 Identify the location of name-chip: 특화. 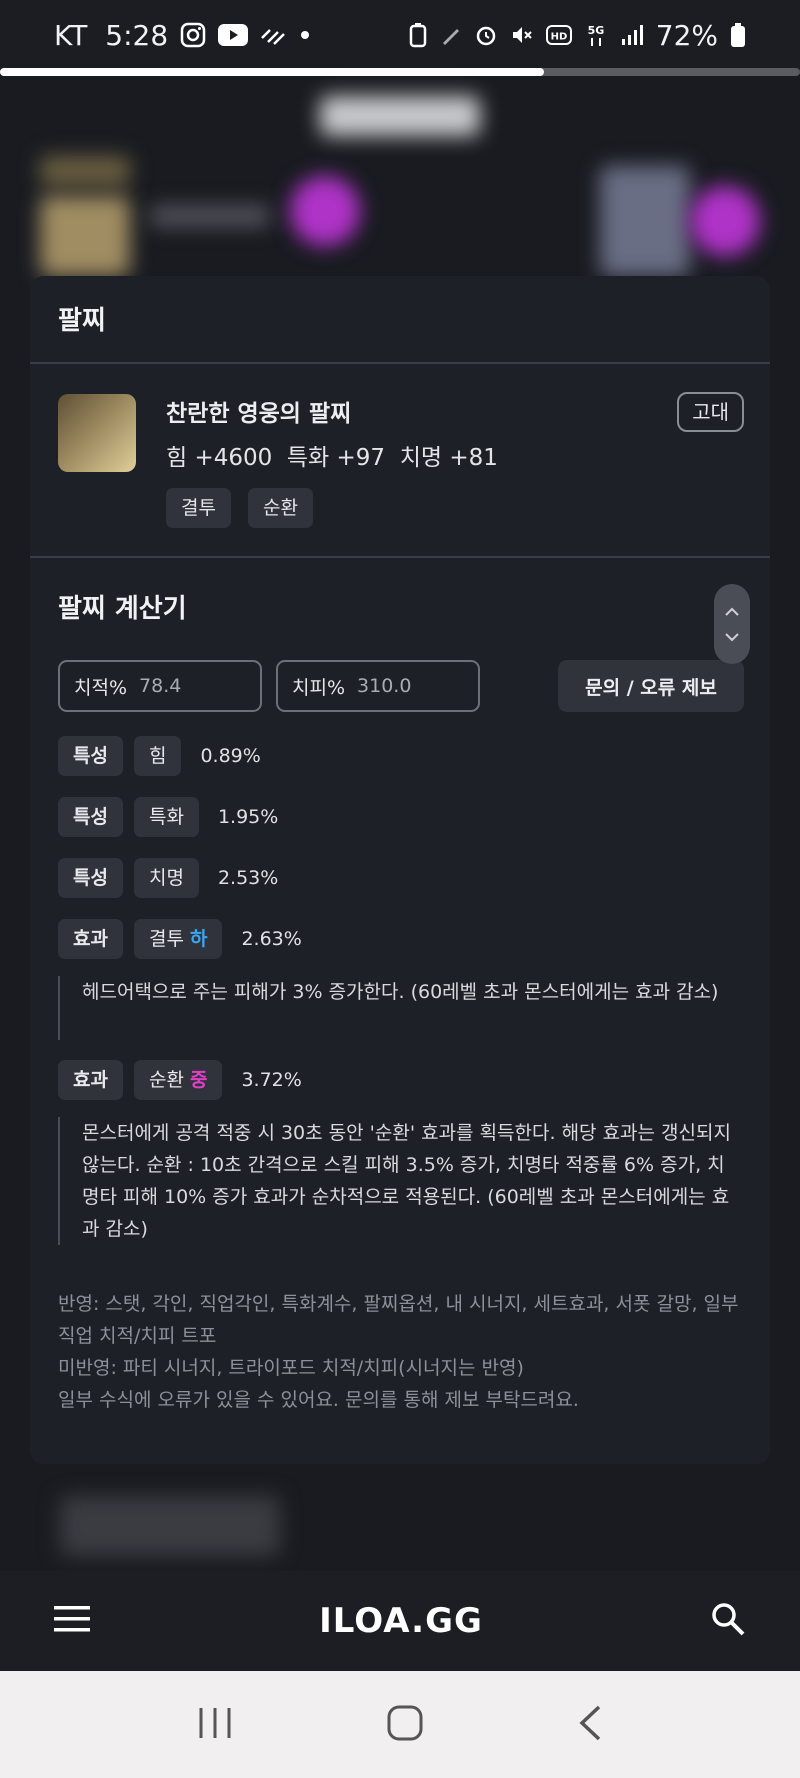
(166, 817).